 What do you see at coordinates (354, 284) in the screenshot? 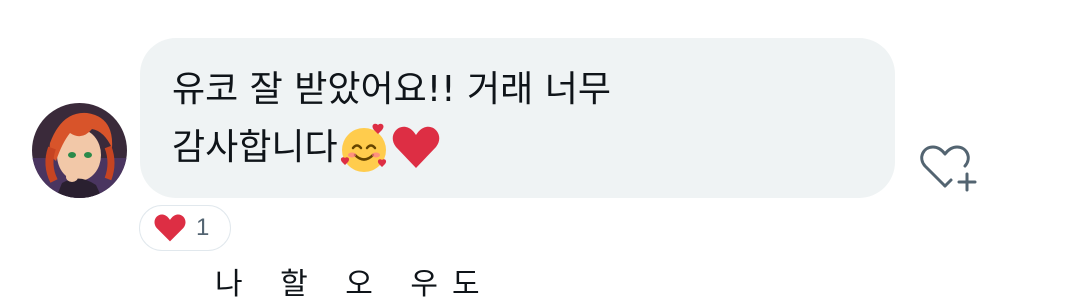
I see `next-message-partial: 나 할 오 우도` at bounding box center [354, 284].